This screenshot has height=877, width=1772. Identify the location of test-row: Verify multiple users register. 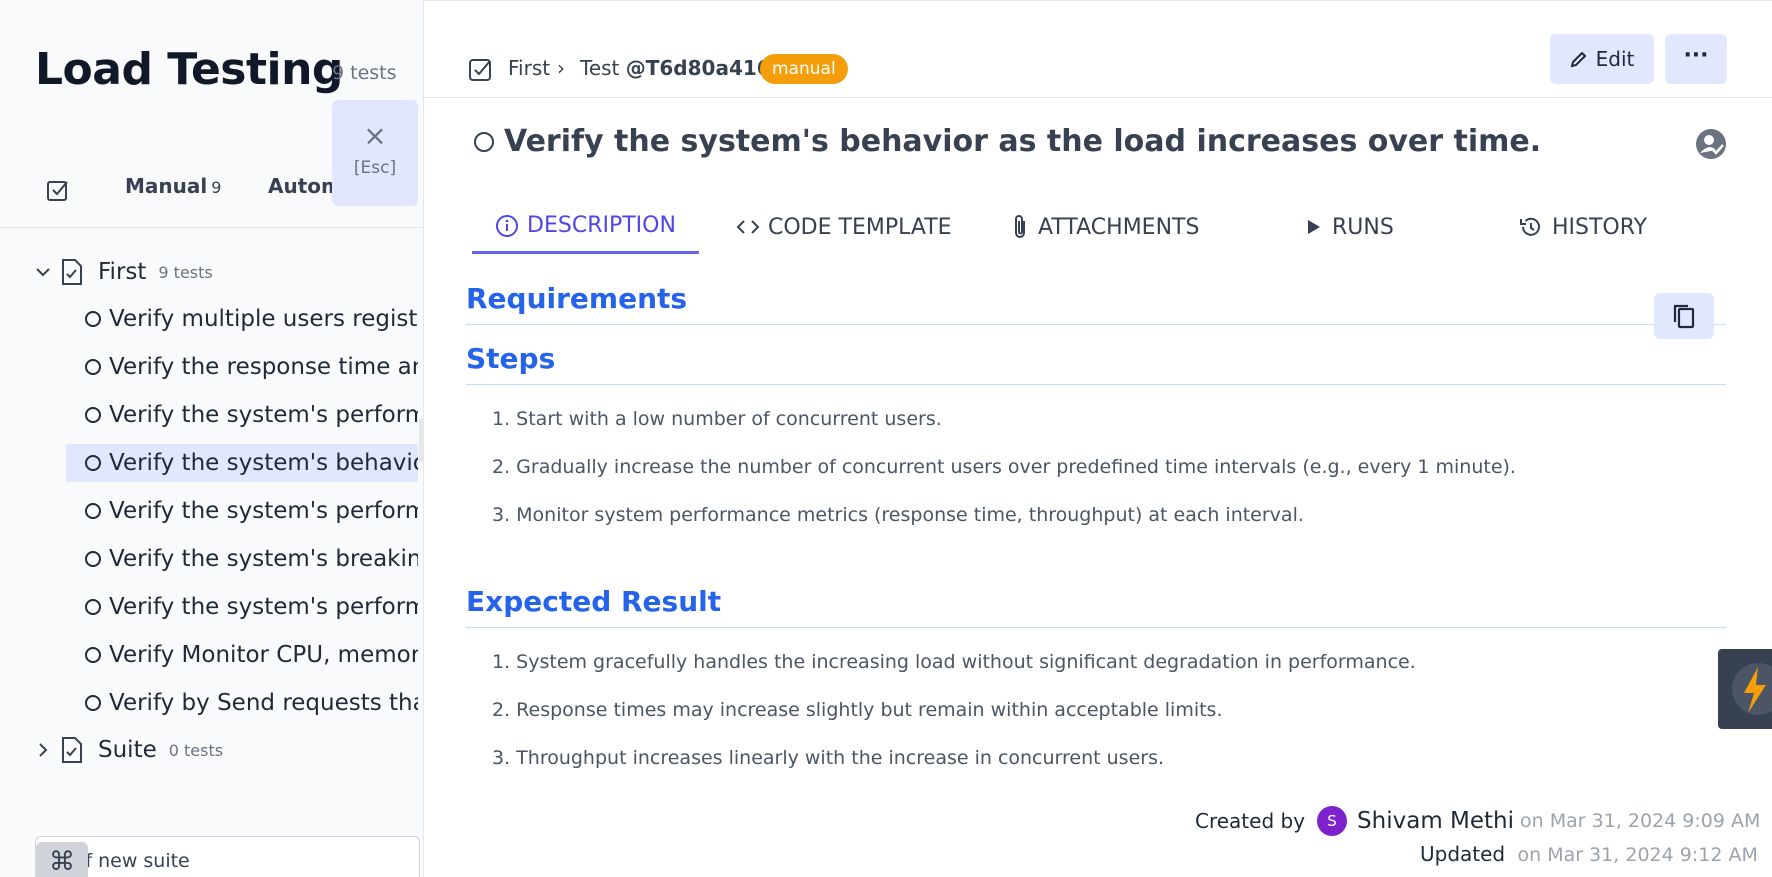
(242, 319).